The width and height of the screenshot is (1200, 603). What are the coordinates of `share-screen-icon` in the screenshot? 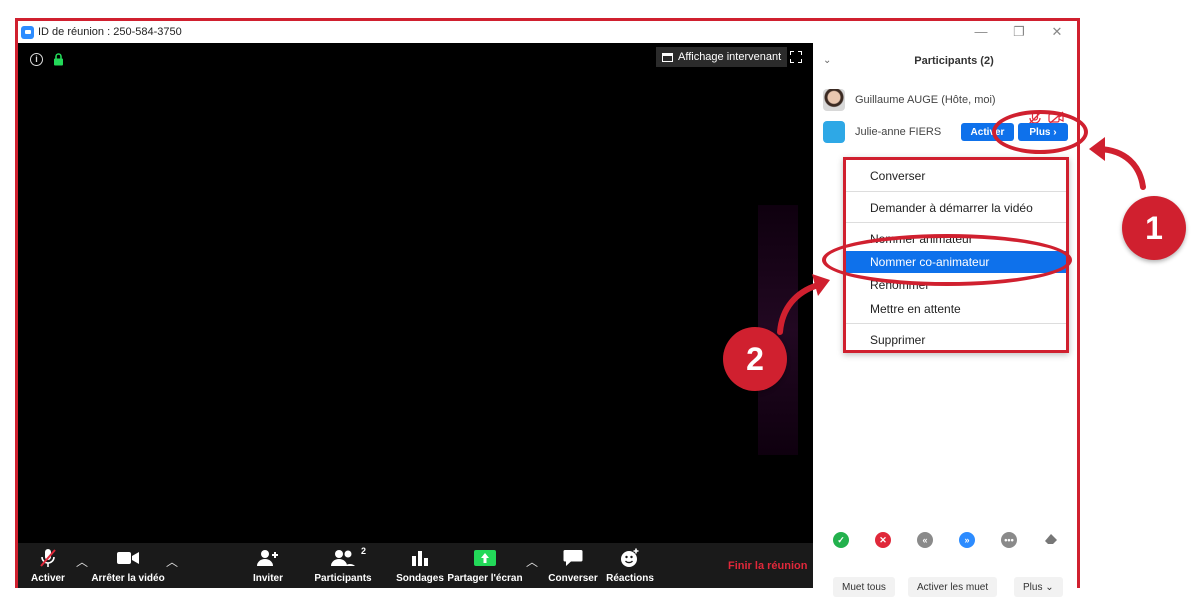 It's located at (485, 558).